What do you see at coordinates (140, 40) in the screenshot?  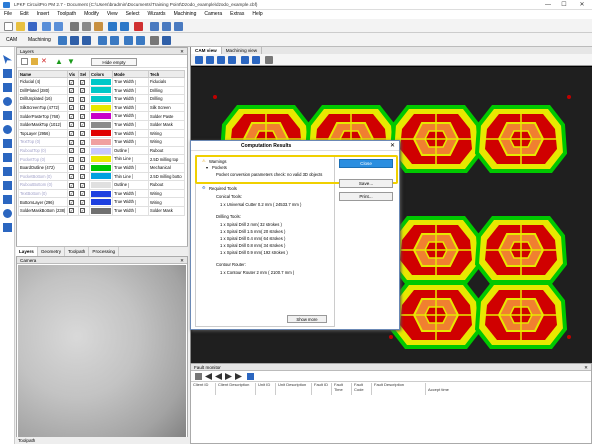 I see `machine-icon` at bounding box center [140, 40].